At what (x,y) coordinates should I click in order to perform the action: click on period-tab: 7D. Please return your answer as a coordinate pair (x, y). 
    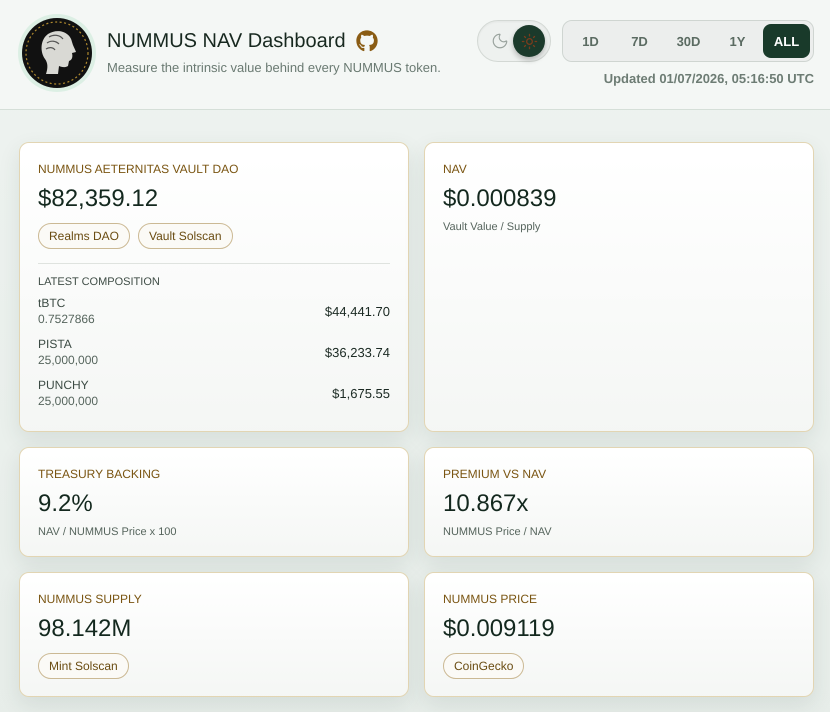
    Looking at the image, I should click on (639, 41).